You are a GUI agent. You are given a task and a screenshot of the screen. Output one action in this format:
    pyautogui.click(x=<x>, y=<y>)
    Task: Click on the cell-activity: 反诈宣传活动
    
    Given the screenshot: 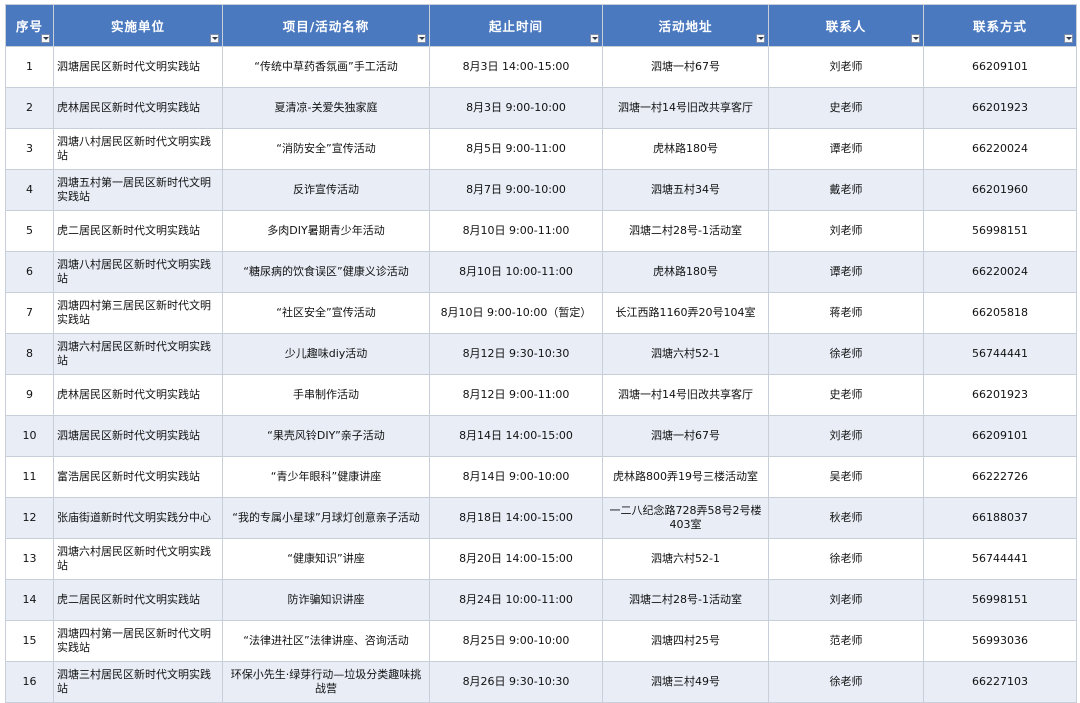 What is the action you would take?
    pyautogui.click(x=326, y=190)
    